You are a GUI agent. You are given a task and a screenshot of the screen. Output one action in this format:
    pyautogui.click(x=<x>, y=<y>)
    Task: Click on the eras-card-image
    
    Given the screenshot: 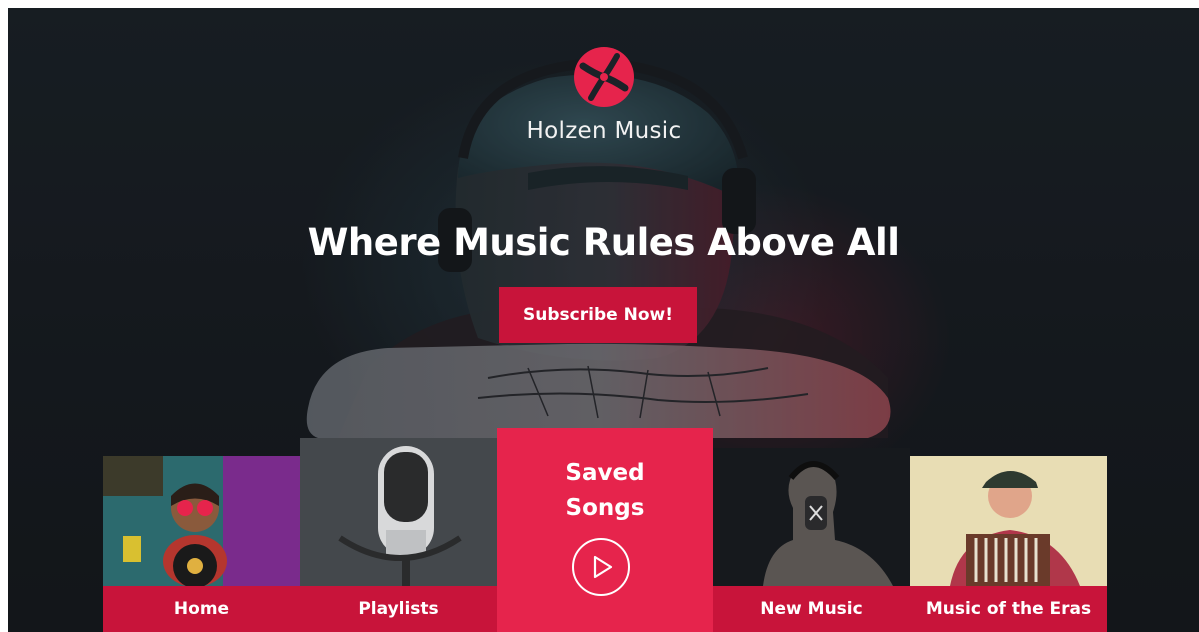 What is the action you would take?
    pyautogui.click(x=1008, y=521)
    